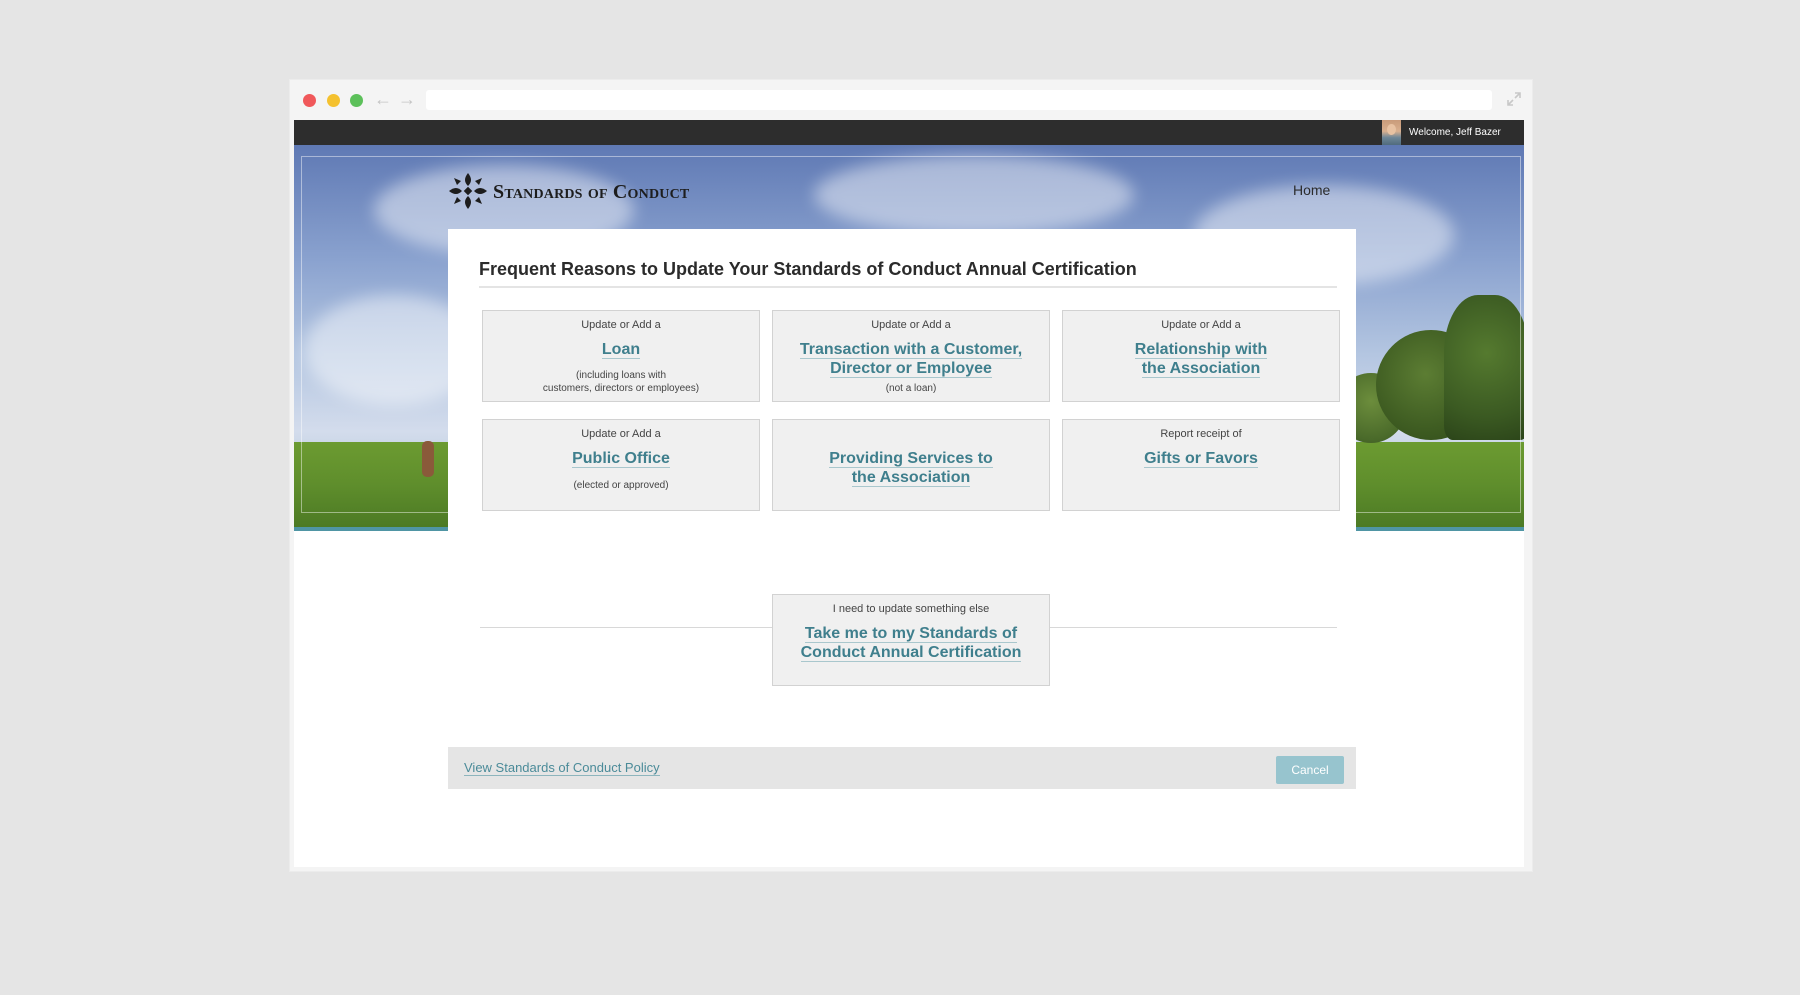  I want to click on card-note-line: (not a loan), so click(911, 388).